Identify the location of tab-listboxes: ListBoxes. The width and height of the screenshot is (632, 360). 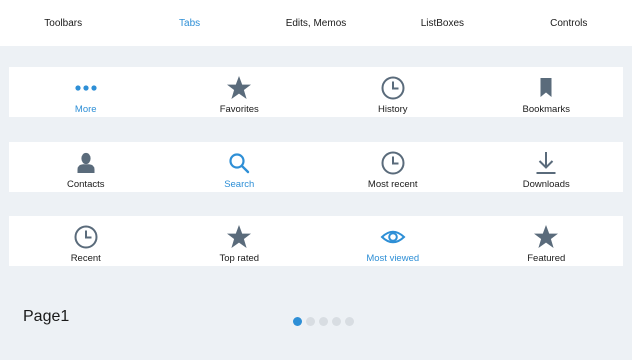
(442, 23).